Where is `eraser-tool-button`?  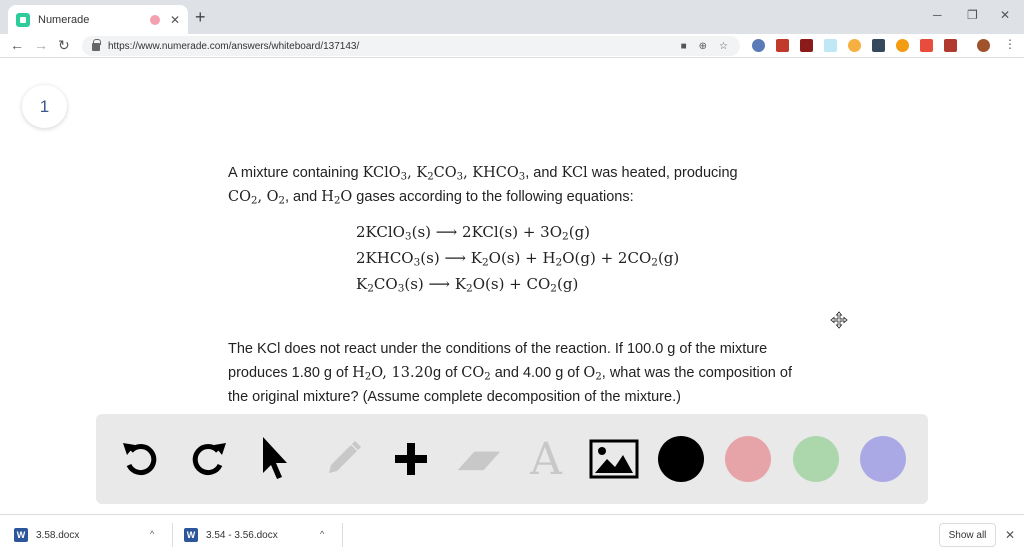 eraser-tool-button is located at coordinates (479, 459).